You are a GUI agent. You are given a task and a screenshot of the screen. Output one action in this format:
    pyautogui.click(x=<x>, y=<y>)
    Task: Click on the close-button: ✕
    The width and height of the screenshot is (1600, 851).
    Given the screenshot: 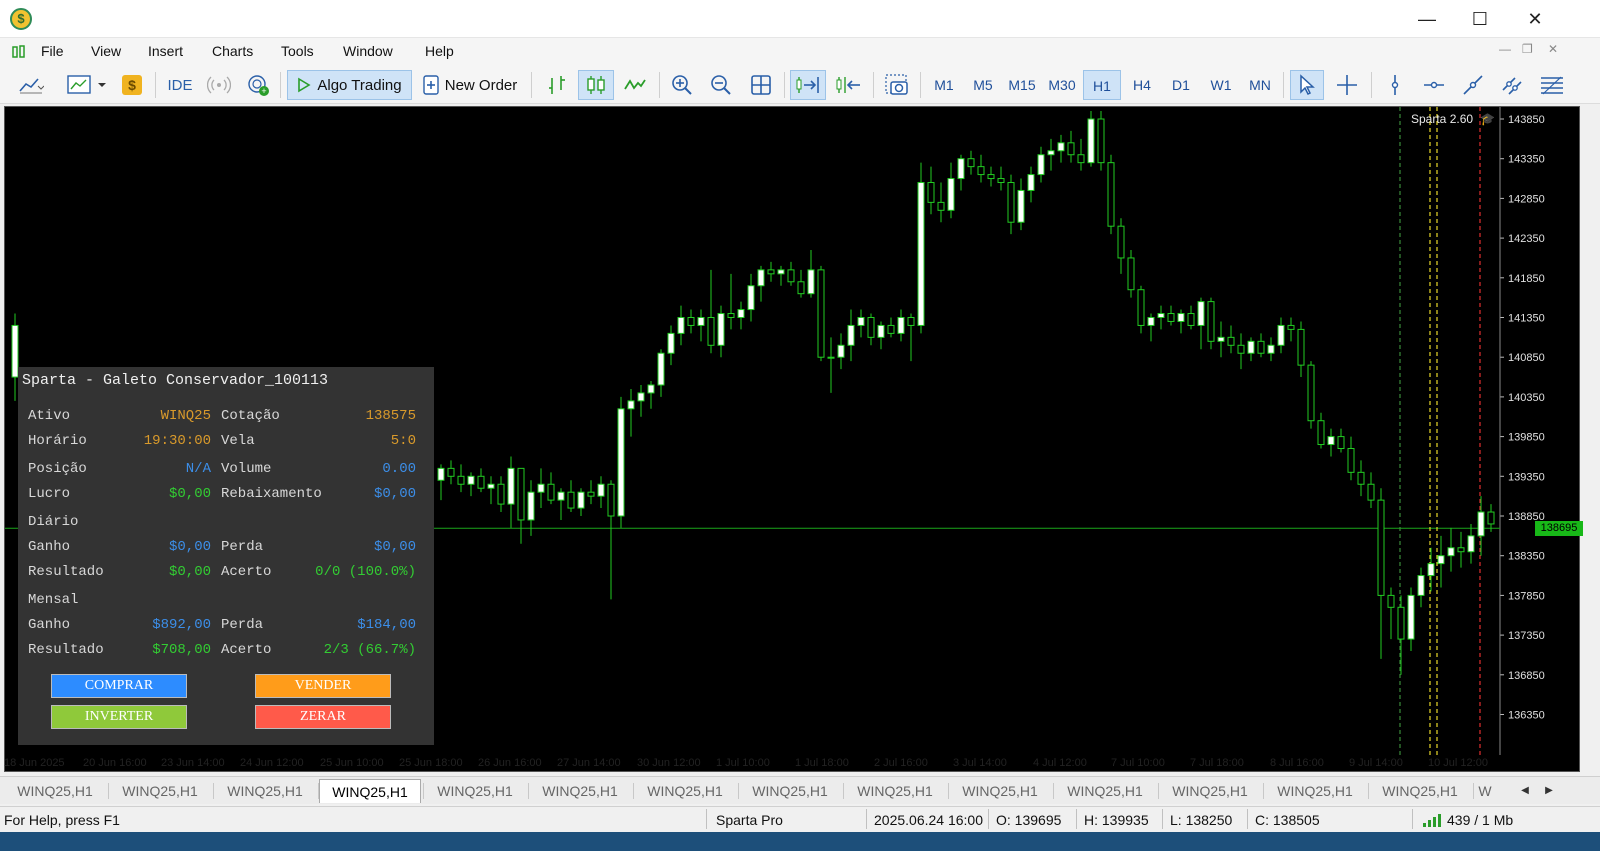 What is the action you would take?
    pyautogui.click(x=1535, y=19)
    